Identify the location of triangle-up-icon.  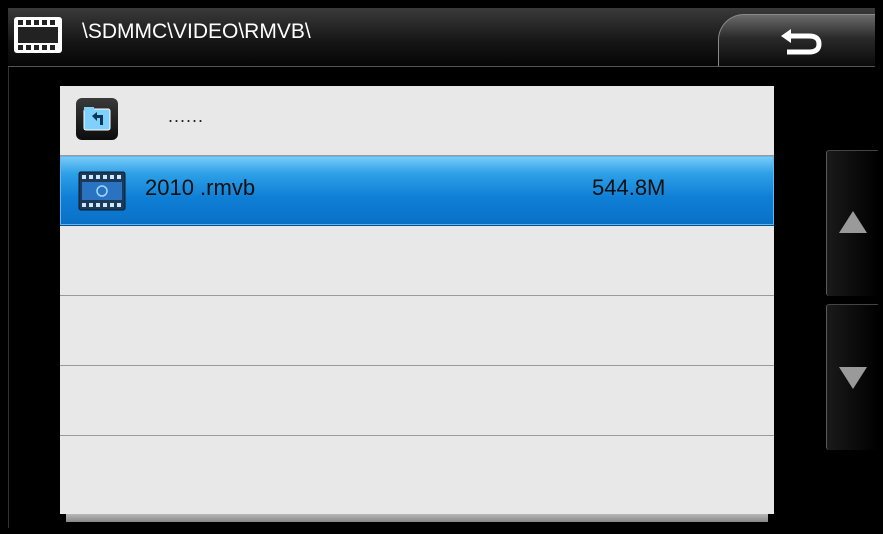
(853, 222).